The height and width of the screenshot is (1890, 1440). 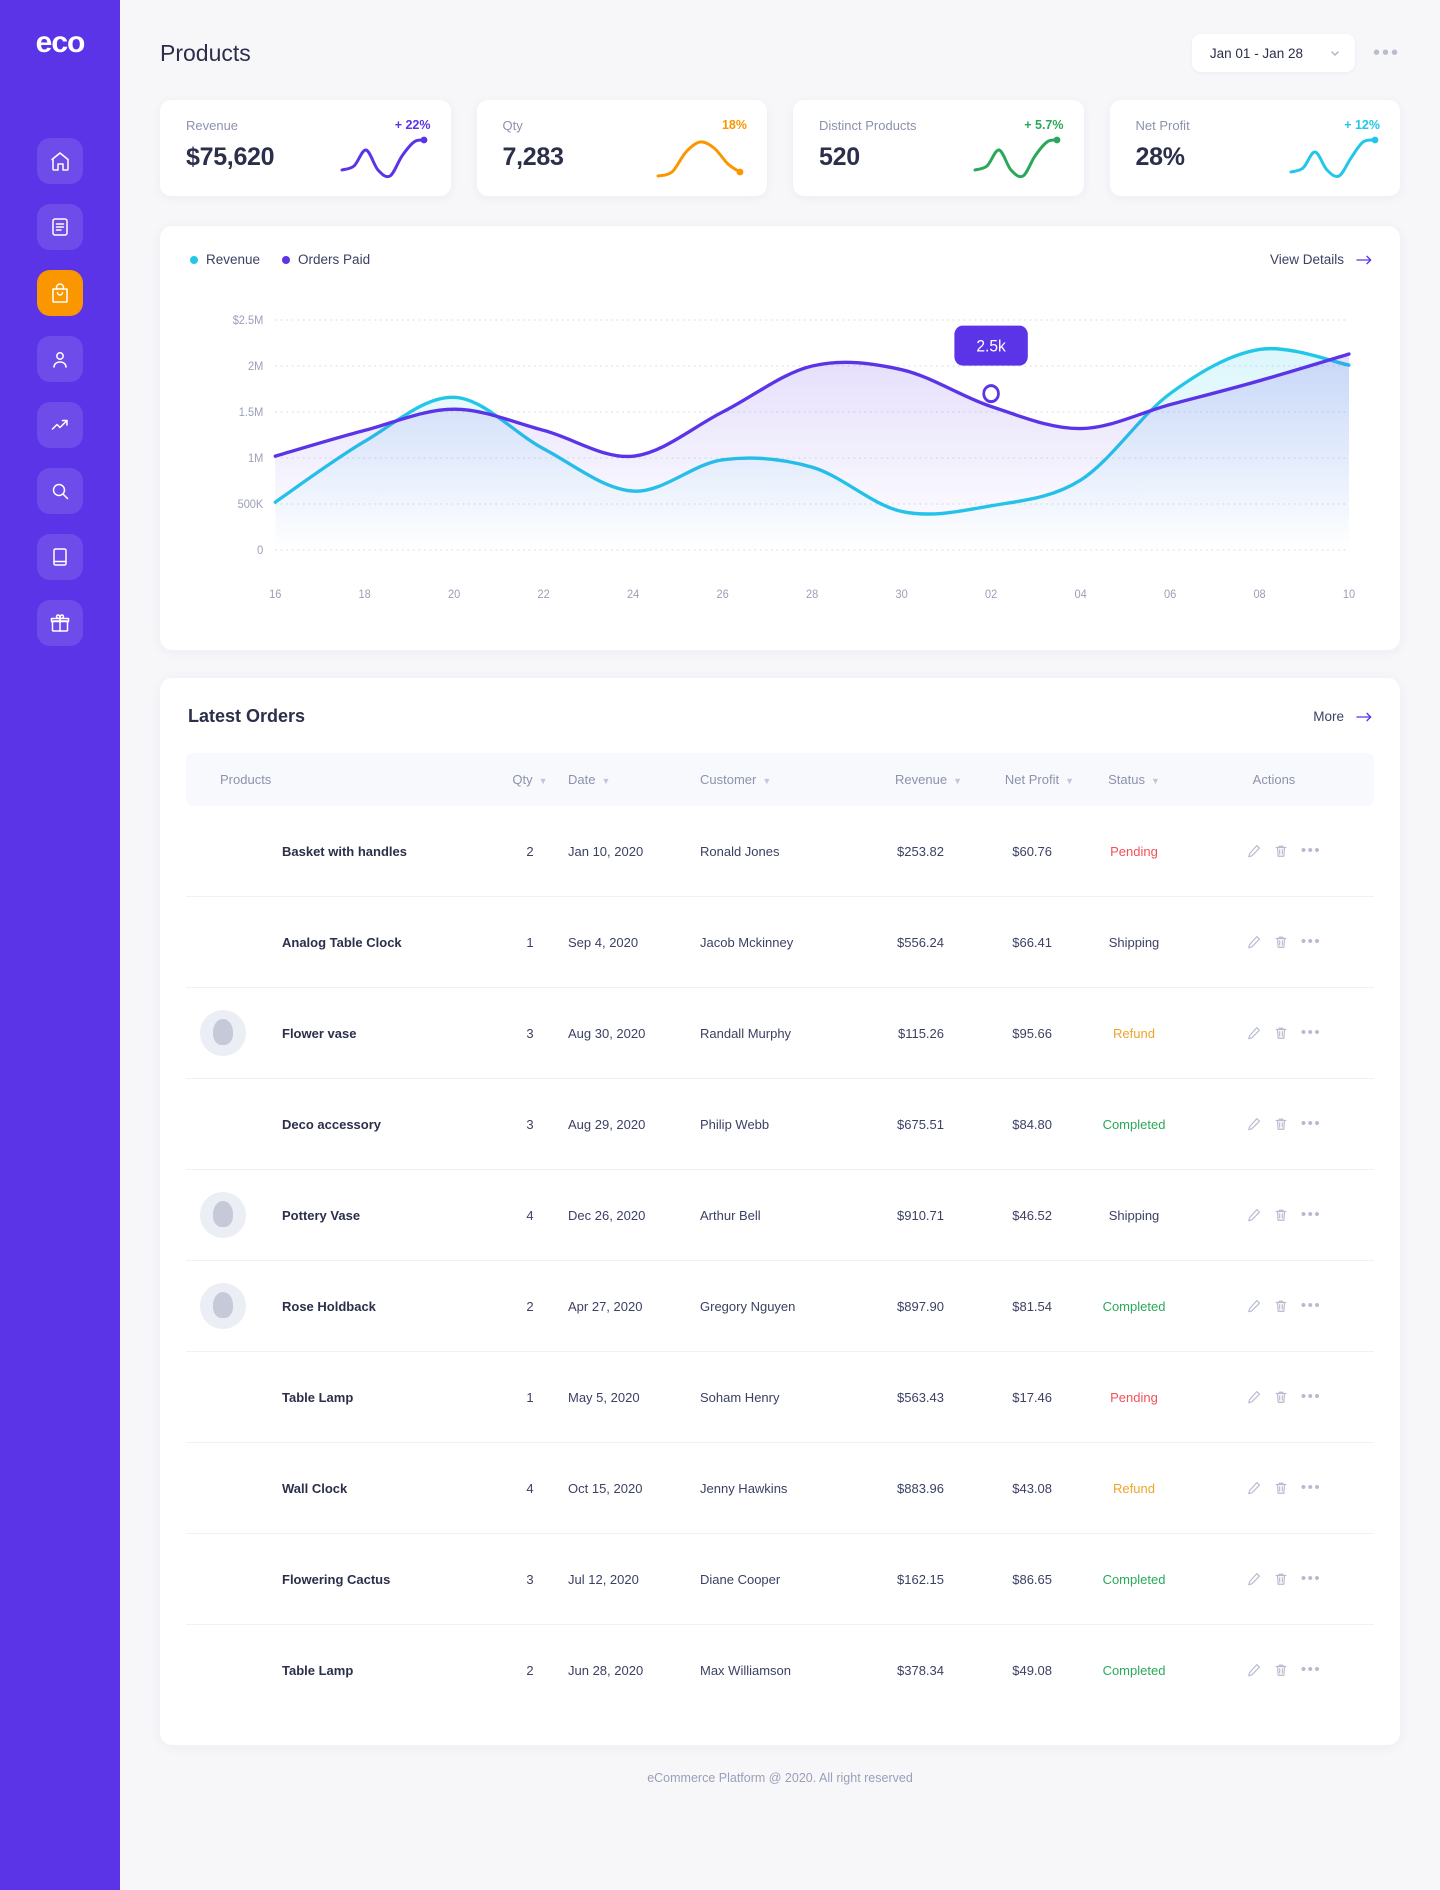 I want to click on home-icon, so click(x=60, y=161).